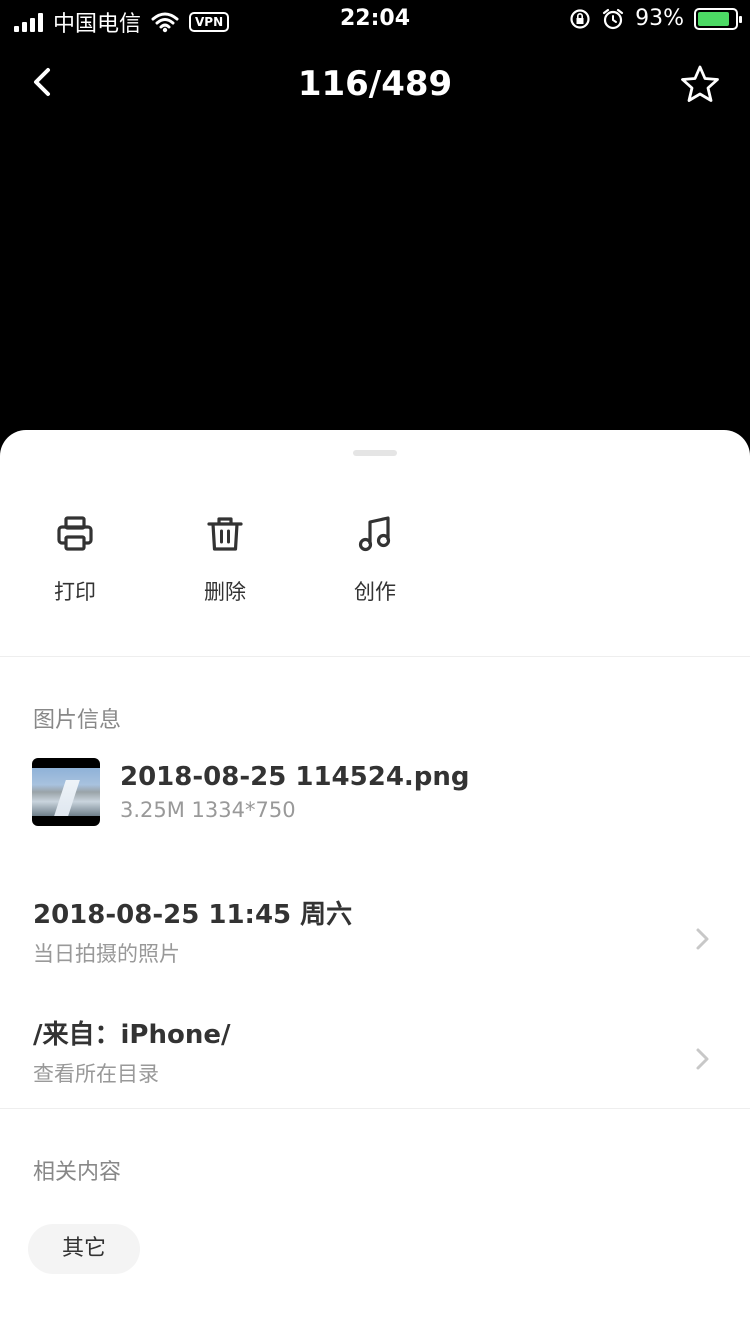 The height and width of the screenshot is (1334, 750). Describe the element at coordinates (66, 792) in the screenshot. I see `image-thumbnail` at that location.